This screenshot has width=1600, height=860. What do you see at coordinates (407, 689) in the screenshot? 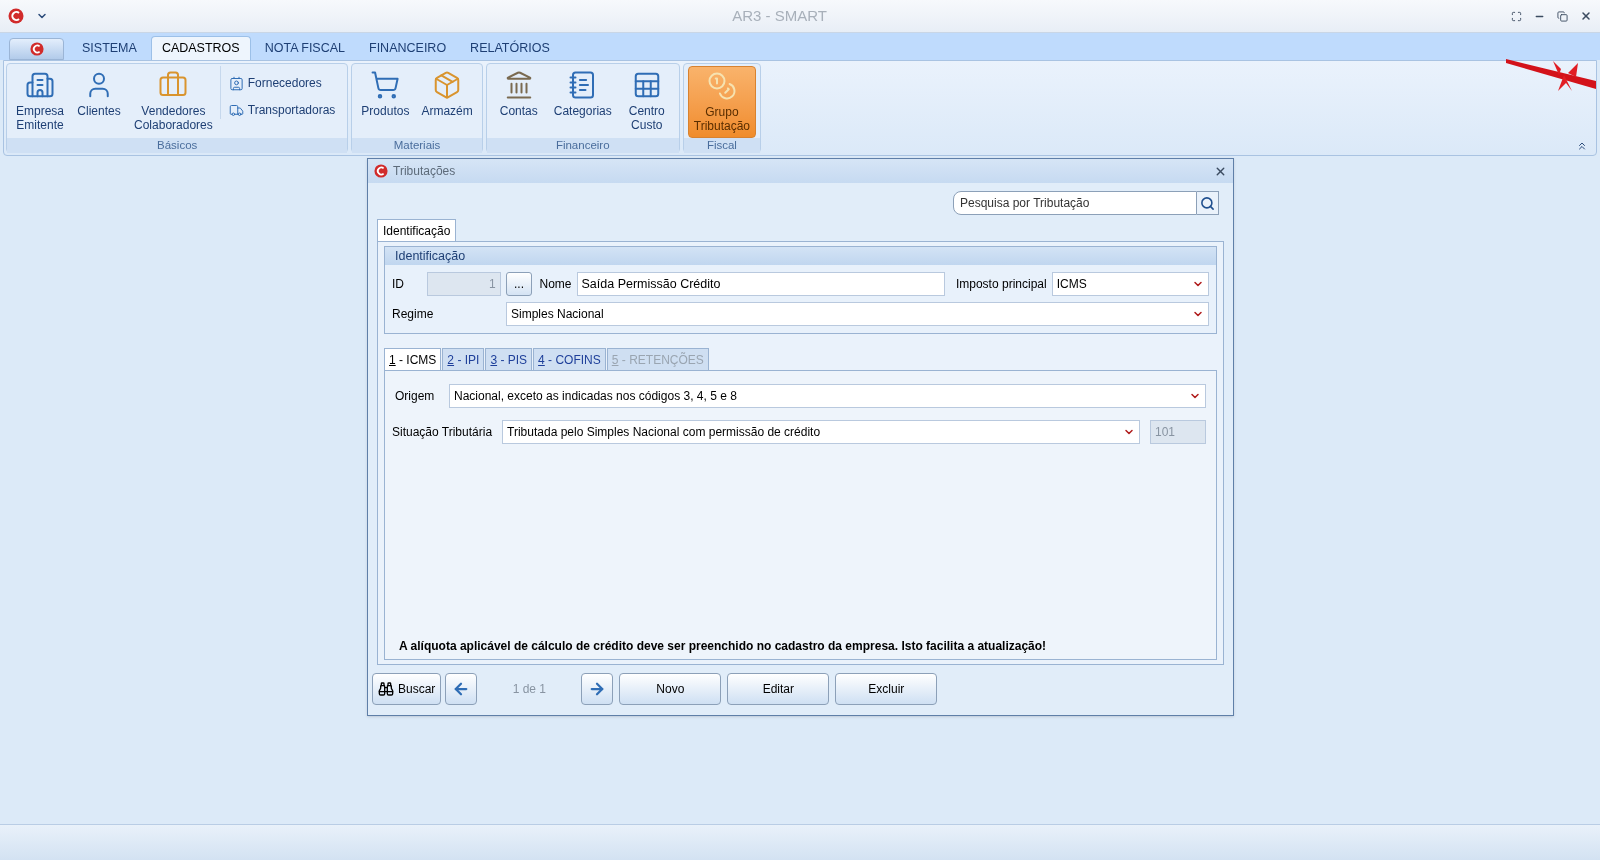
I see `search-records-button: Buscar` at bounding box center [407, 689].